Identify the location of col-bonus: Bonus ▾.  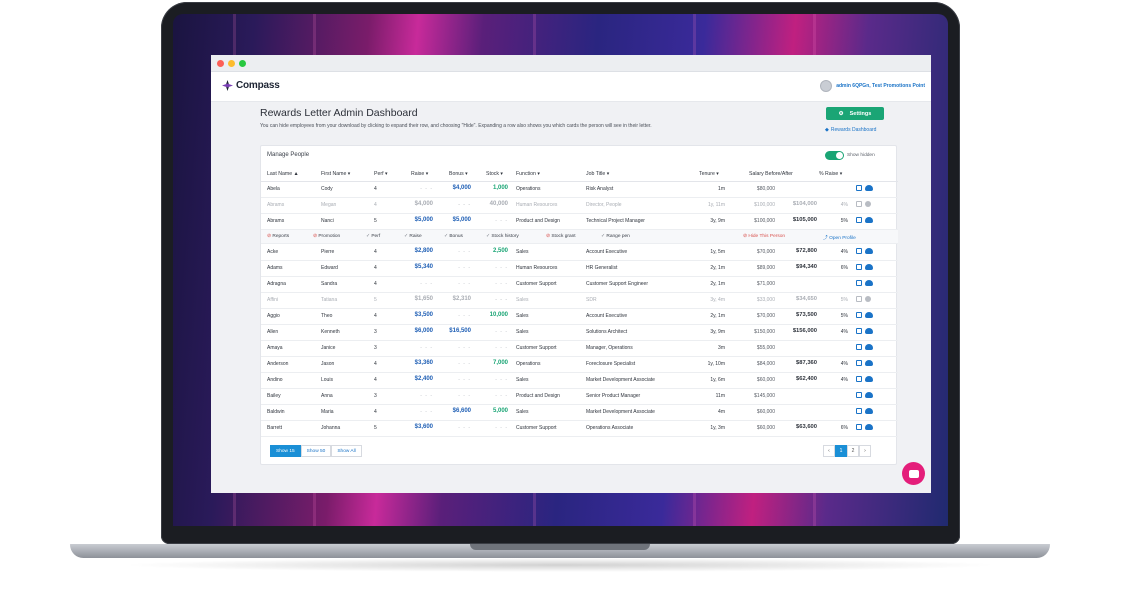
(458, 174).